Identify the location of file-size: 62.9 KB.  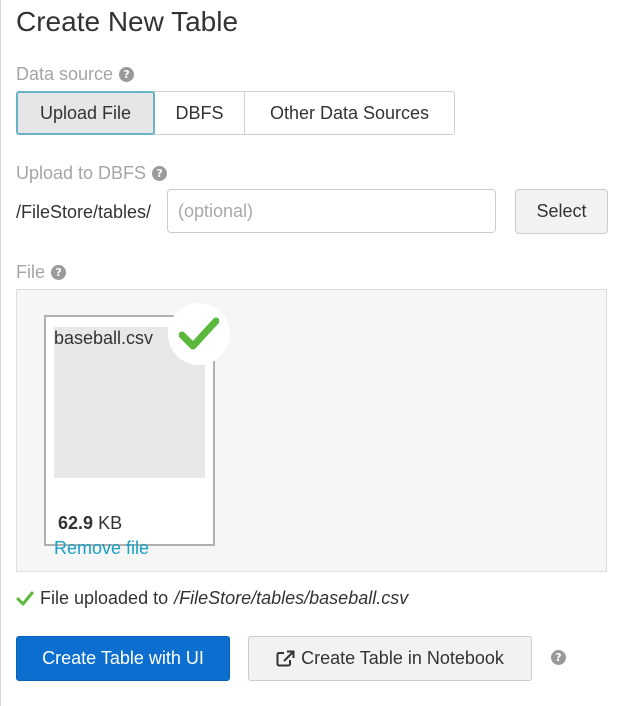
(90, 523).